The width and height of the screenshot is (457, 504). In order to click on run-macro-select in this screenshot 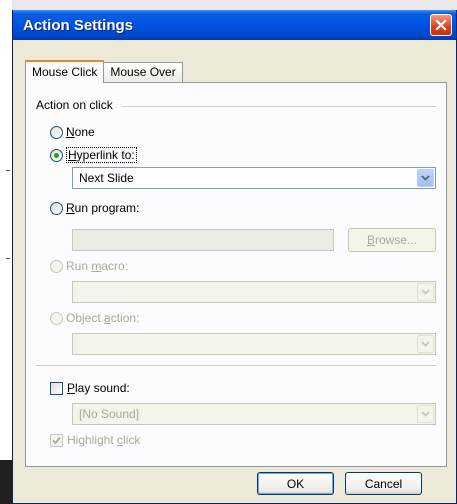, I will do `click(254, 292)`.